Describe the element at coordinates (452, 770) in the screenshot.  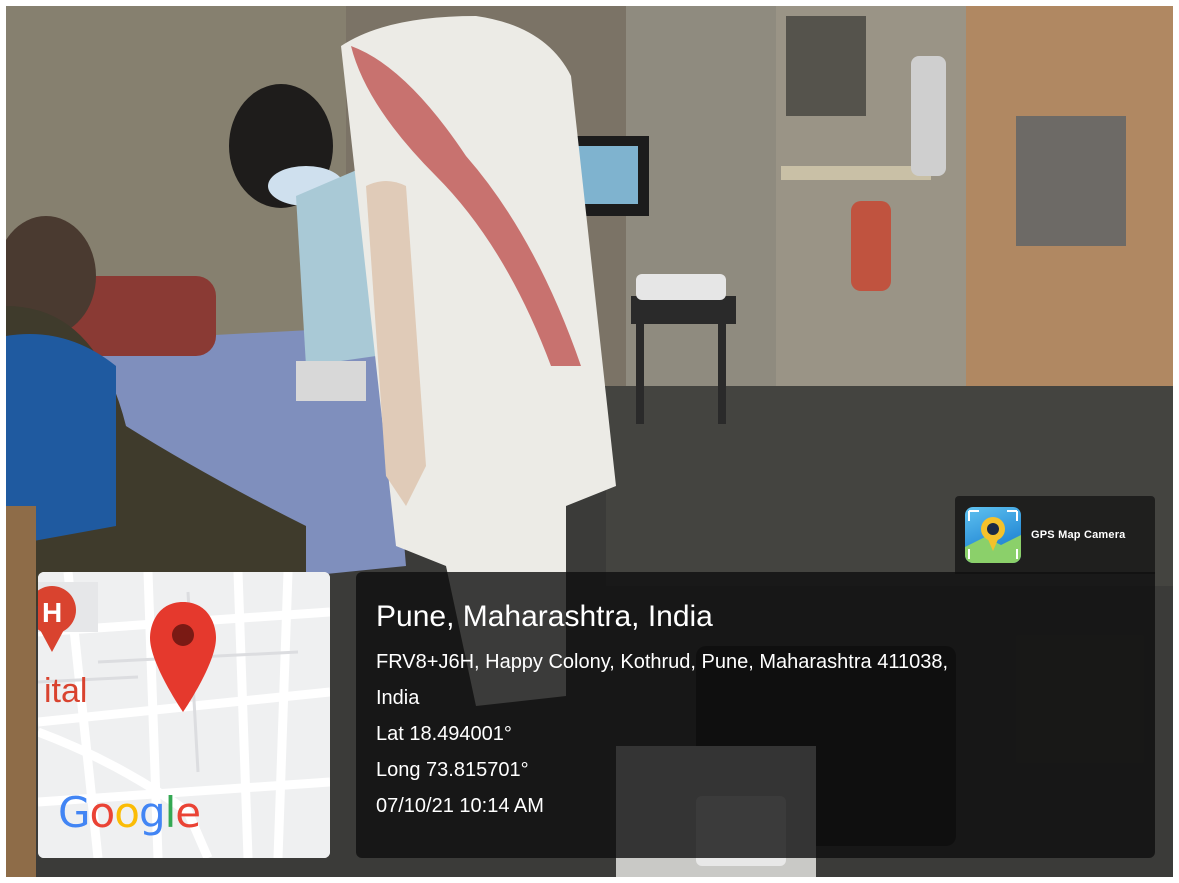
I see `longitude: Long 73.815701°` at that location.